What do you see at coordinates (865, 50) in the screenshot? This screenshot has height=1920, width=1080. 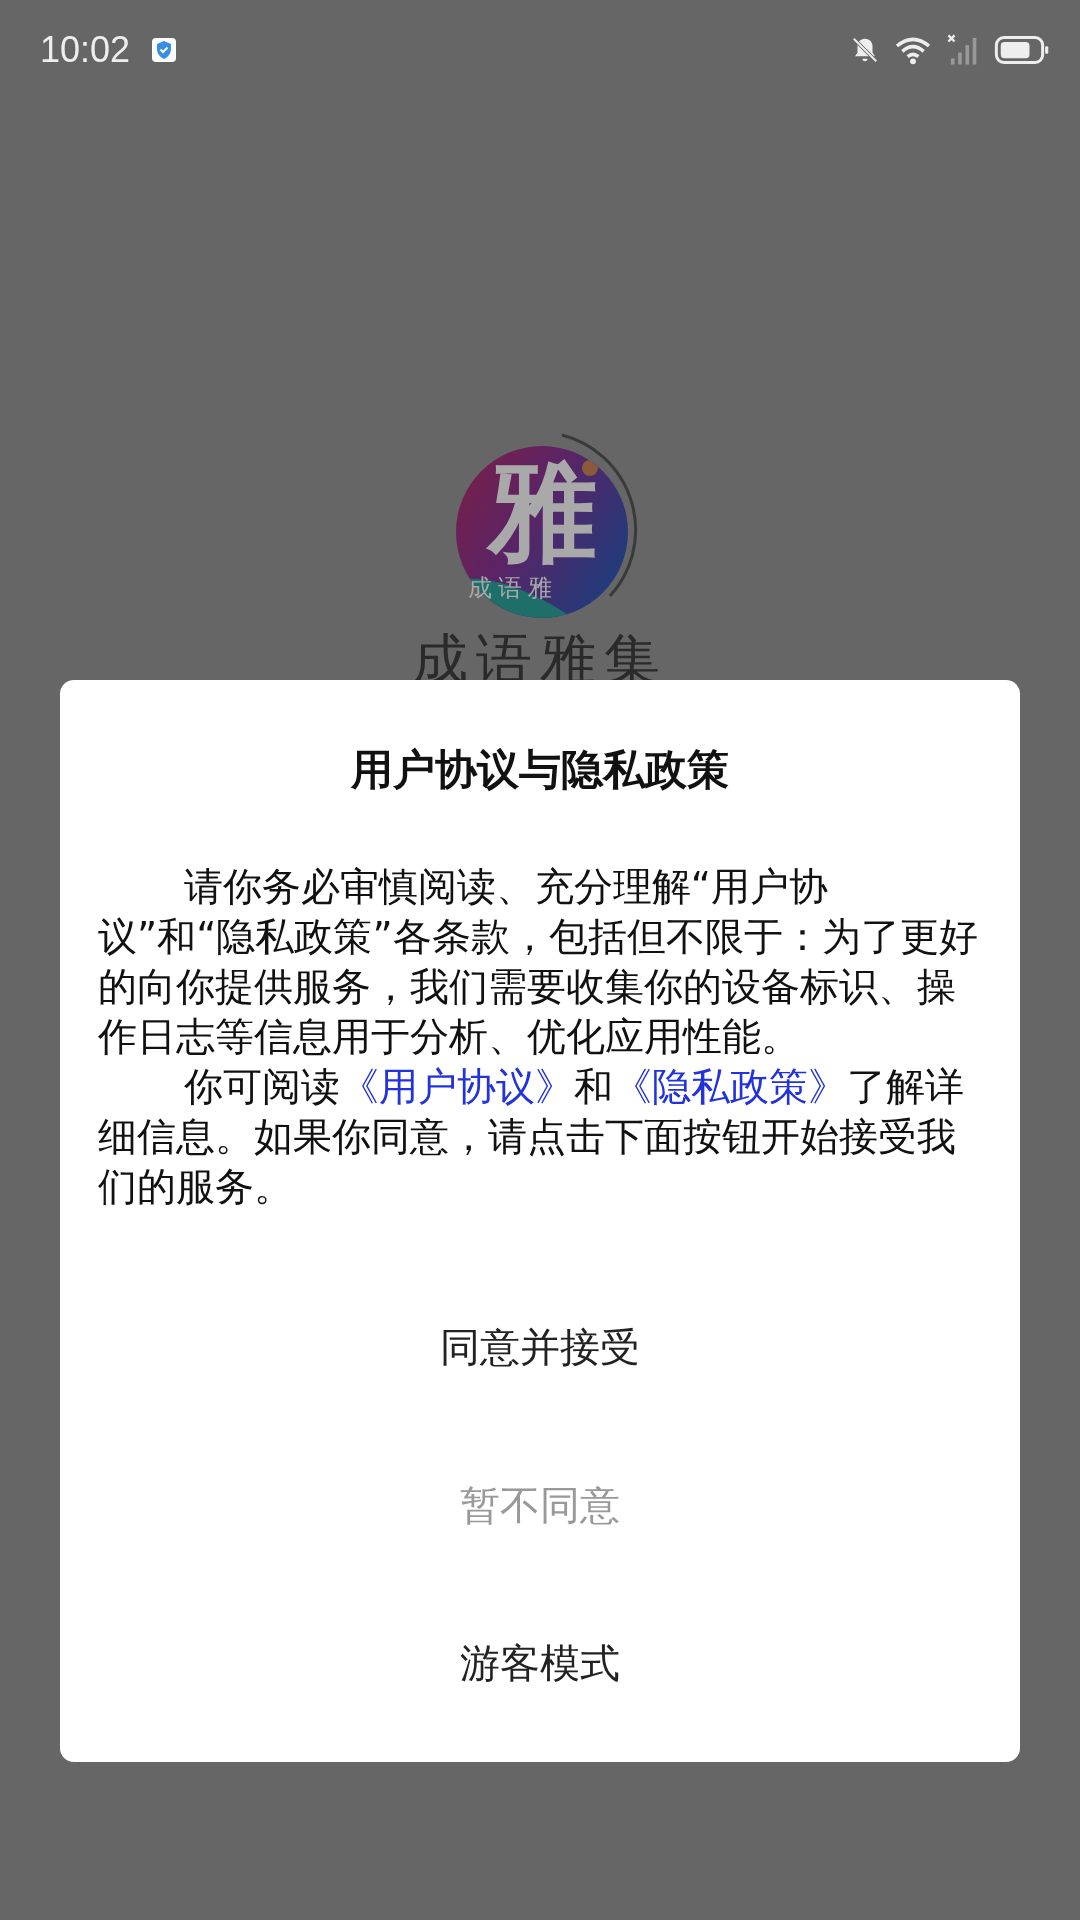 I see `muted-bell-icon` at bounding box center [865, 50].